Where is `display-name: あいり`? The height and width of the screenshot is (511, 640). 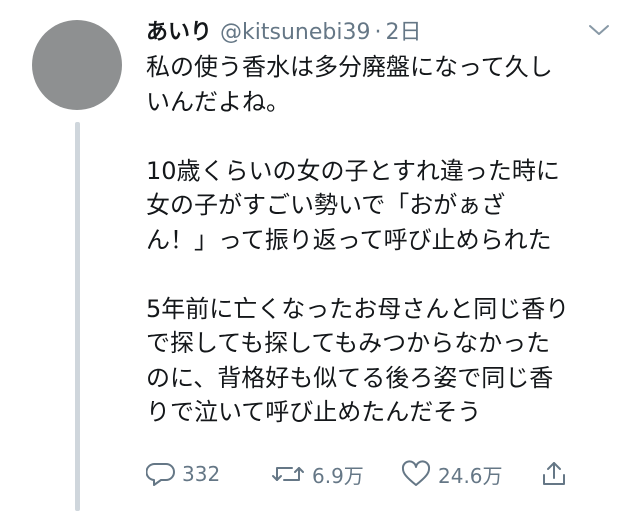 display-name: あいり is located at coordinates (179, 30).